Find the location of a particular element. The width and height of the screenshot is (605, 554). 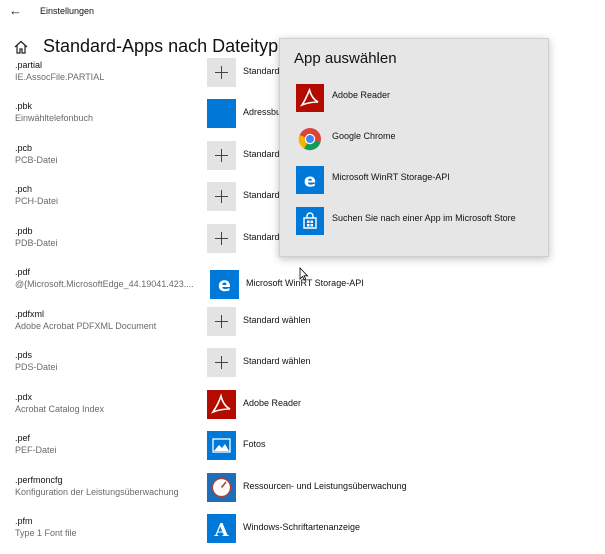

default-app-button: Adobe Reader is located at coordinates (402, 405).